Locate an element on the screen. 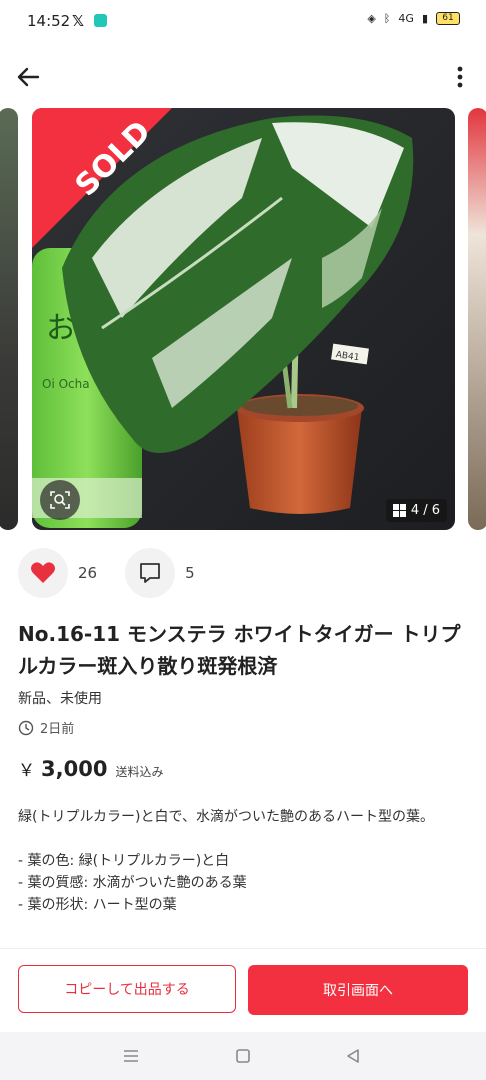 This screenshot has height=1080, width=486. notification-app-icon is located at coordinates (100, 20).